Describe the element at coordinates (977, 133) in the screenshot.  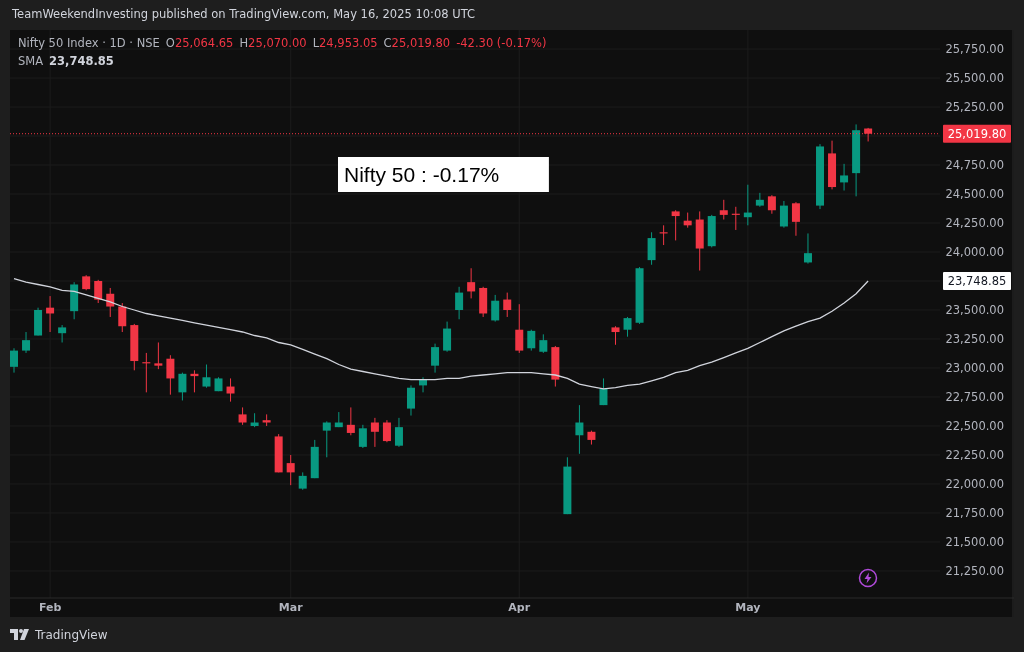
I see `price-badge: 25,019.80` at that location.